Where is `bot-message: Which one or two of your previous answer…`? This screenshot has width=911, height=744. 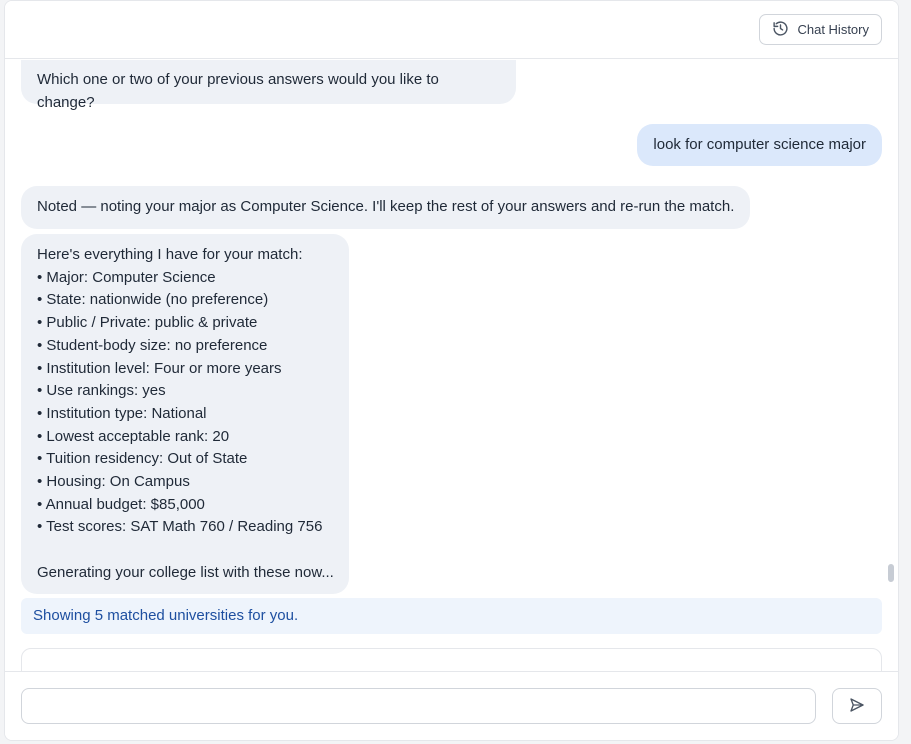 bot-message: Which one or two of your previous answer… is located at coordinates (268, 85).